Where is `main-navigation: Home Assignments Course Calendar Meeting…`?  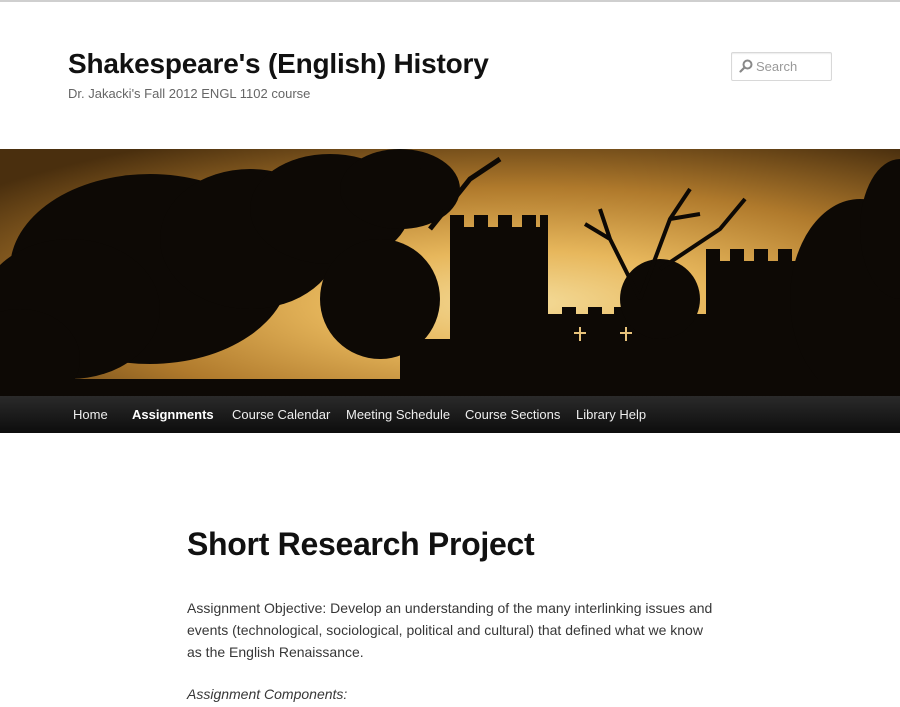
main-navigation: Home Assignments Course Calendar Meeting… is located at coordinates (450, 414).